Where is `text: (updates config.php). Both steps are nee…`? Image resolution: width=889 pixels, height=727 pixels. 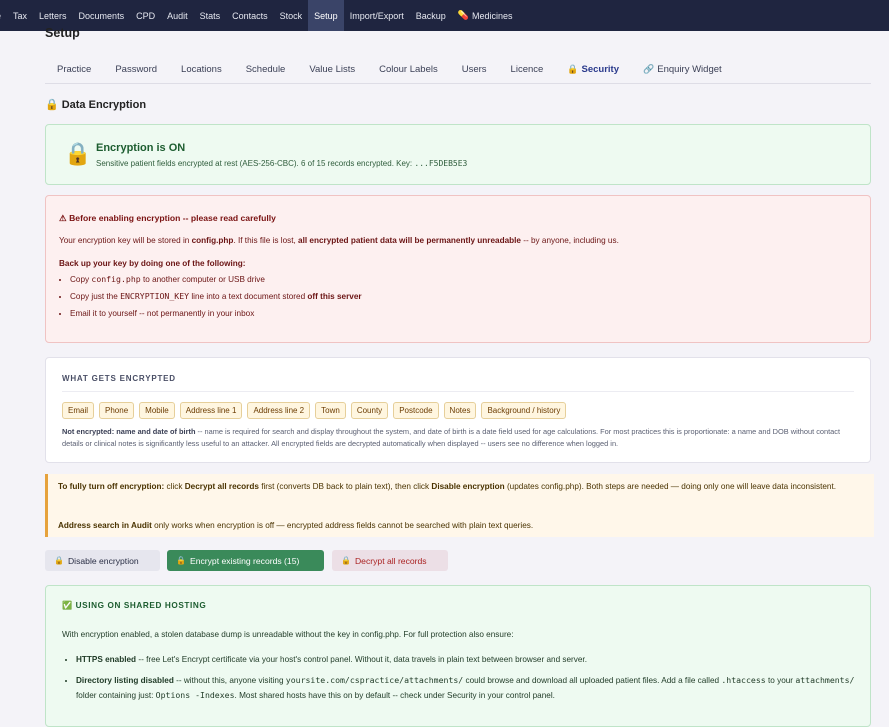 text: (updates config.php). Both steps are nee… is located at coordinates (670, 486).